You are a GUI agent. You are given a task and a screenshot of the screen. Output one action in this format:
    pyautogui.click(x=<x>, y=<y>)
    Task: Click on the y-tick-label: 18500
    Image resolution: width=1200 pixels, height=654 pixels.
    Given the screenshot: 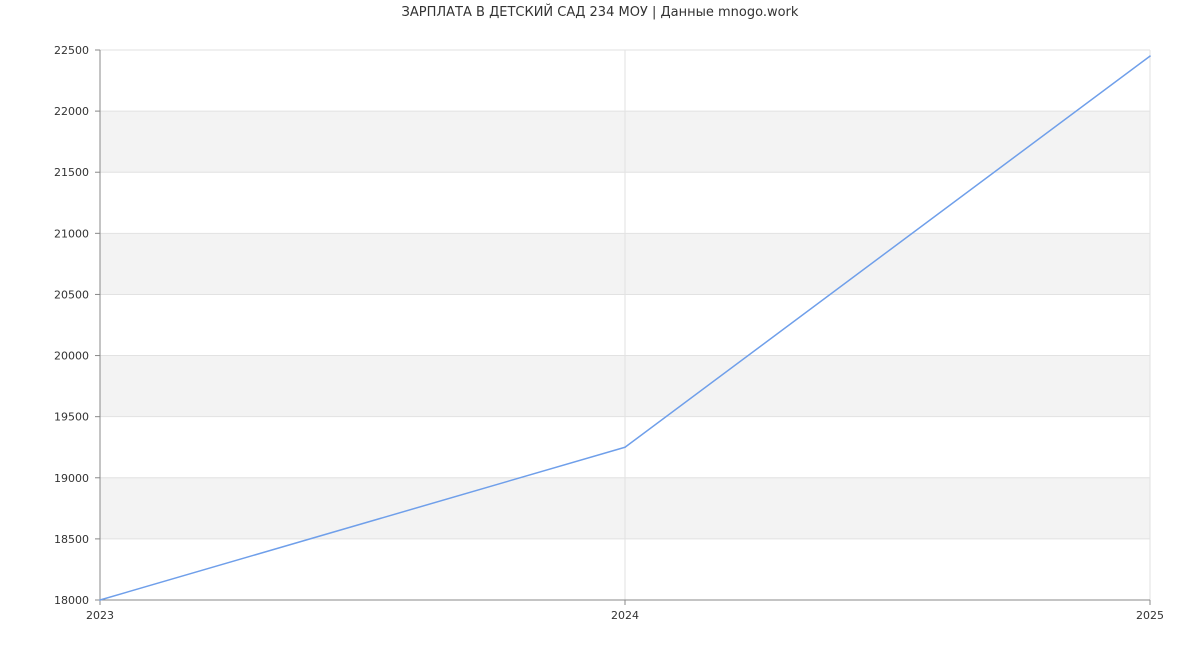 What is the action you would take?
    pyautogui.click(x=71, y=539)
    